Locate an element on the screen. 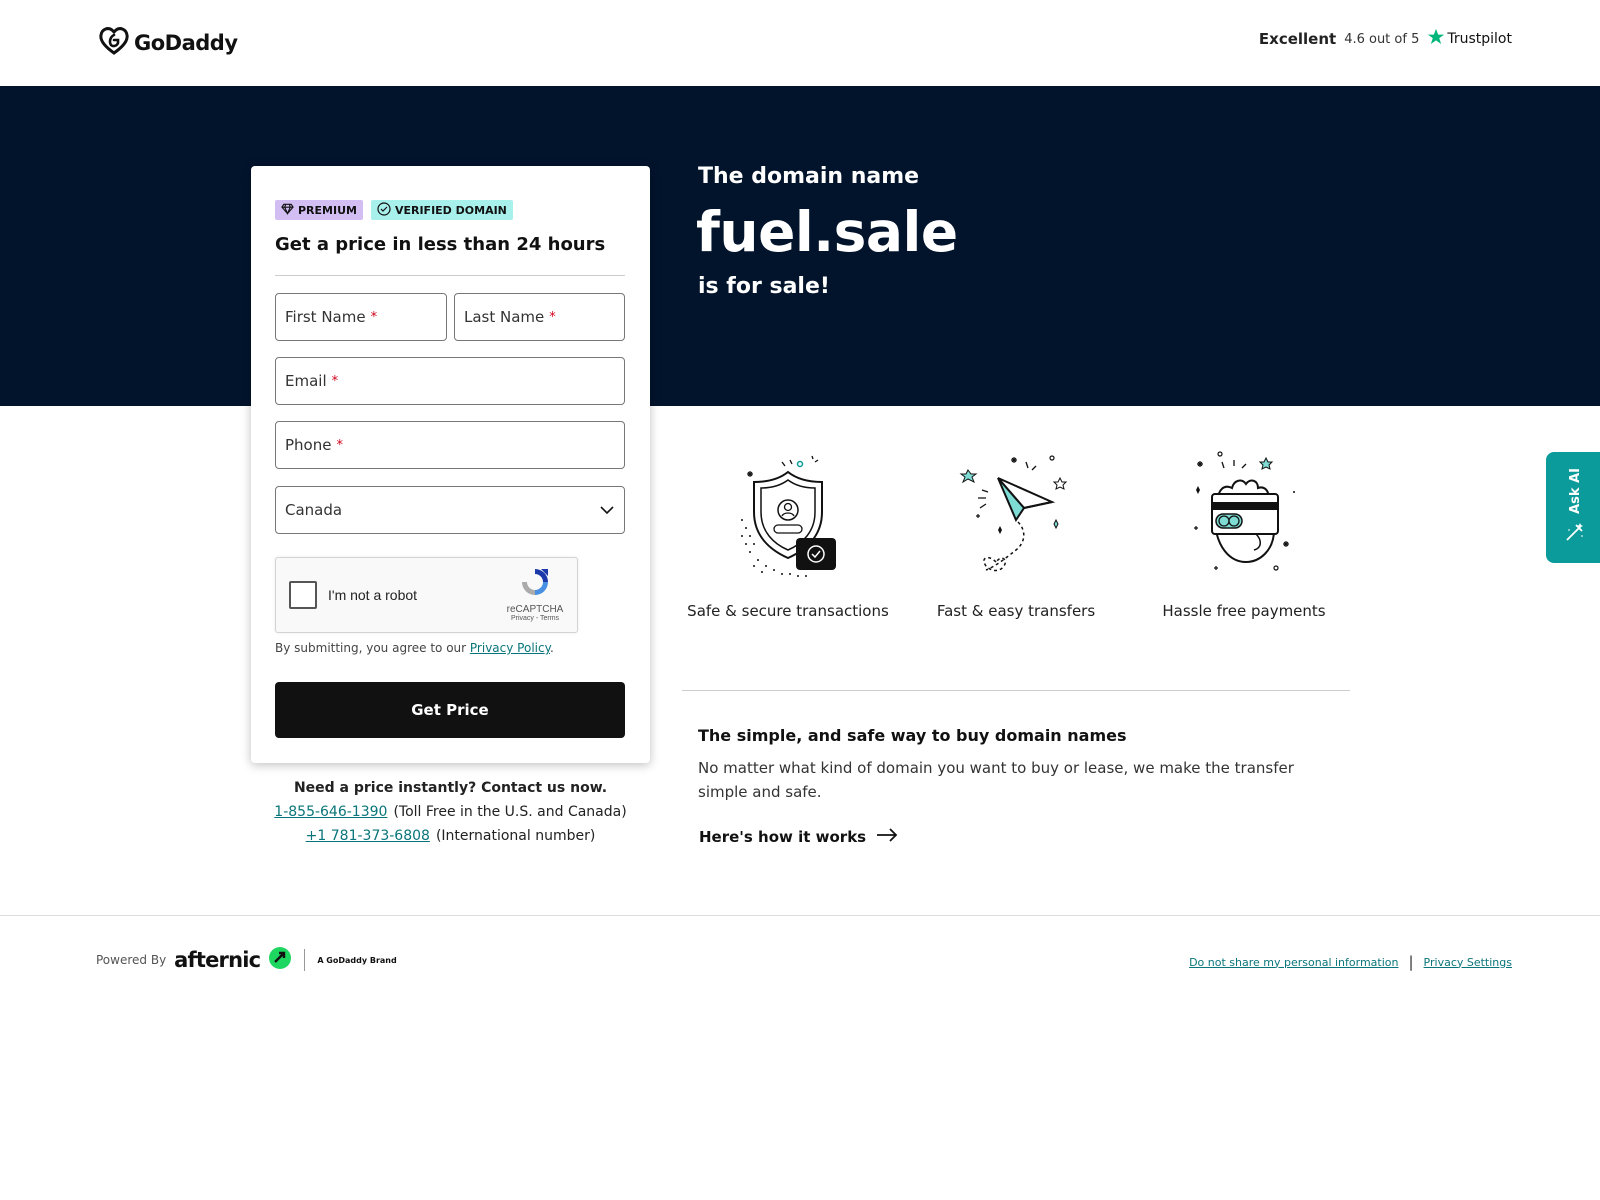 This screenshot has height=1200, width=1600. trustpilot-star-icon is located at coordinates (1436, 39).